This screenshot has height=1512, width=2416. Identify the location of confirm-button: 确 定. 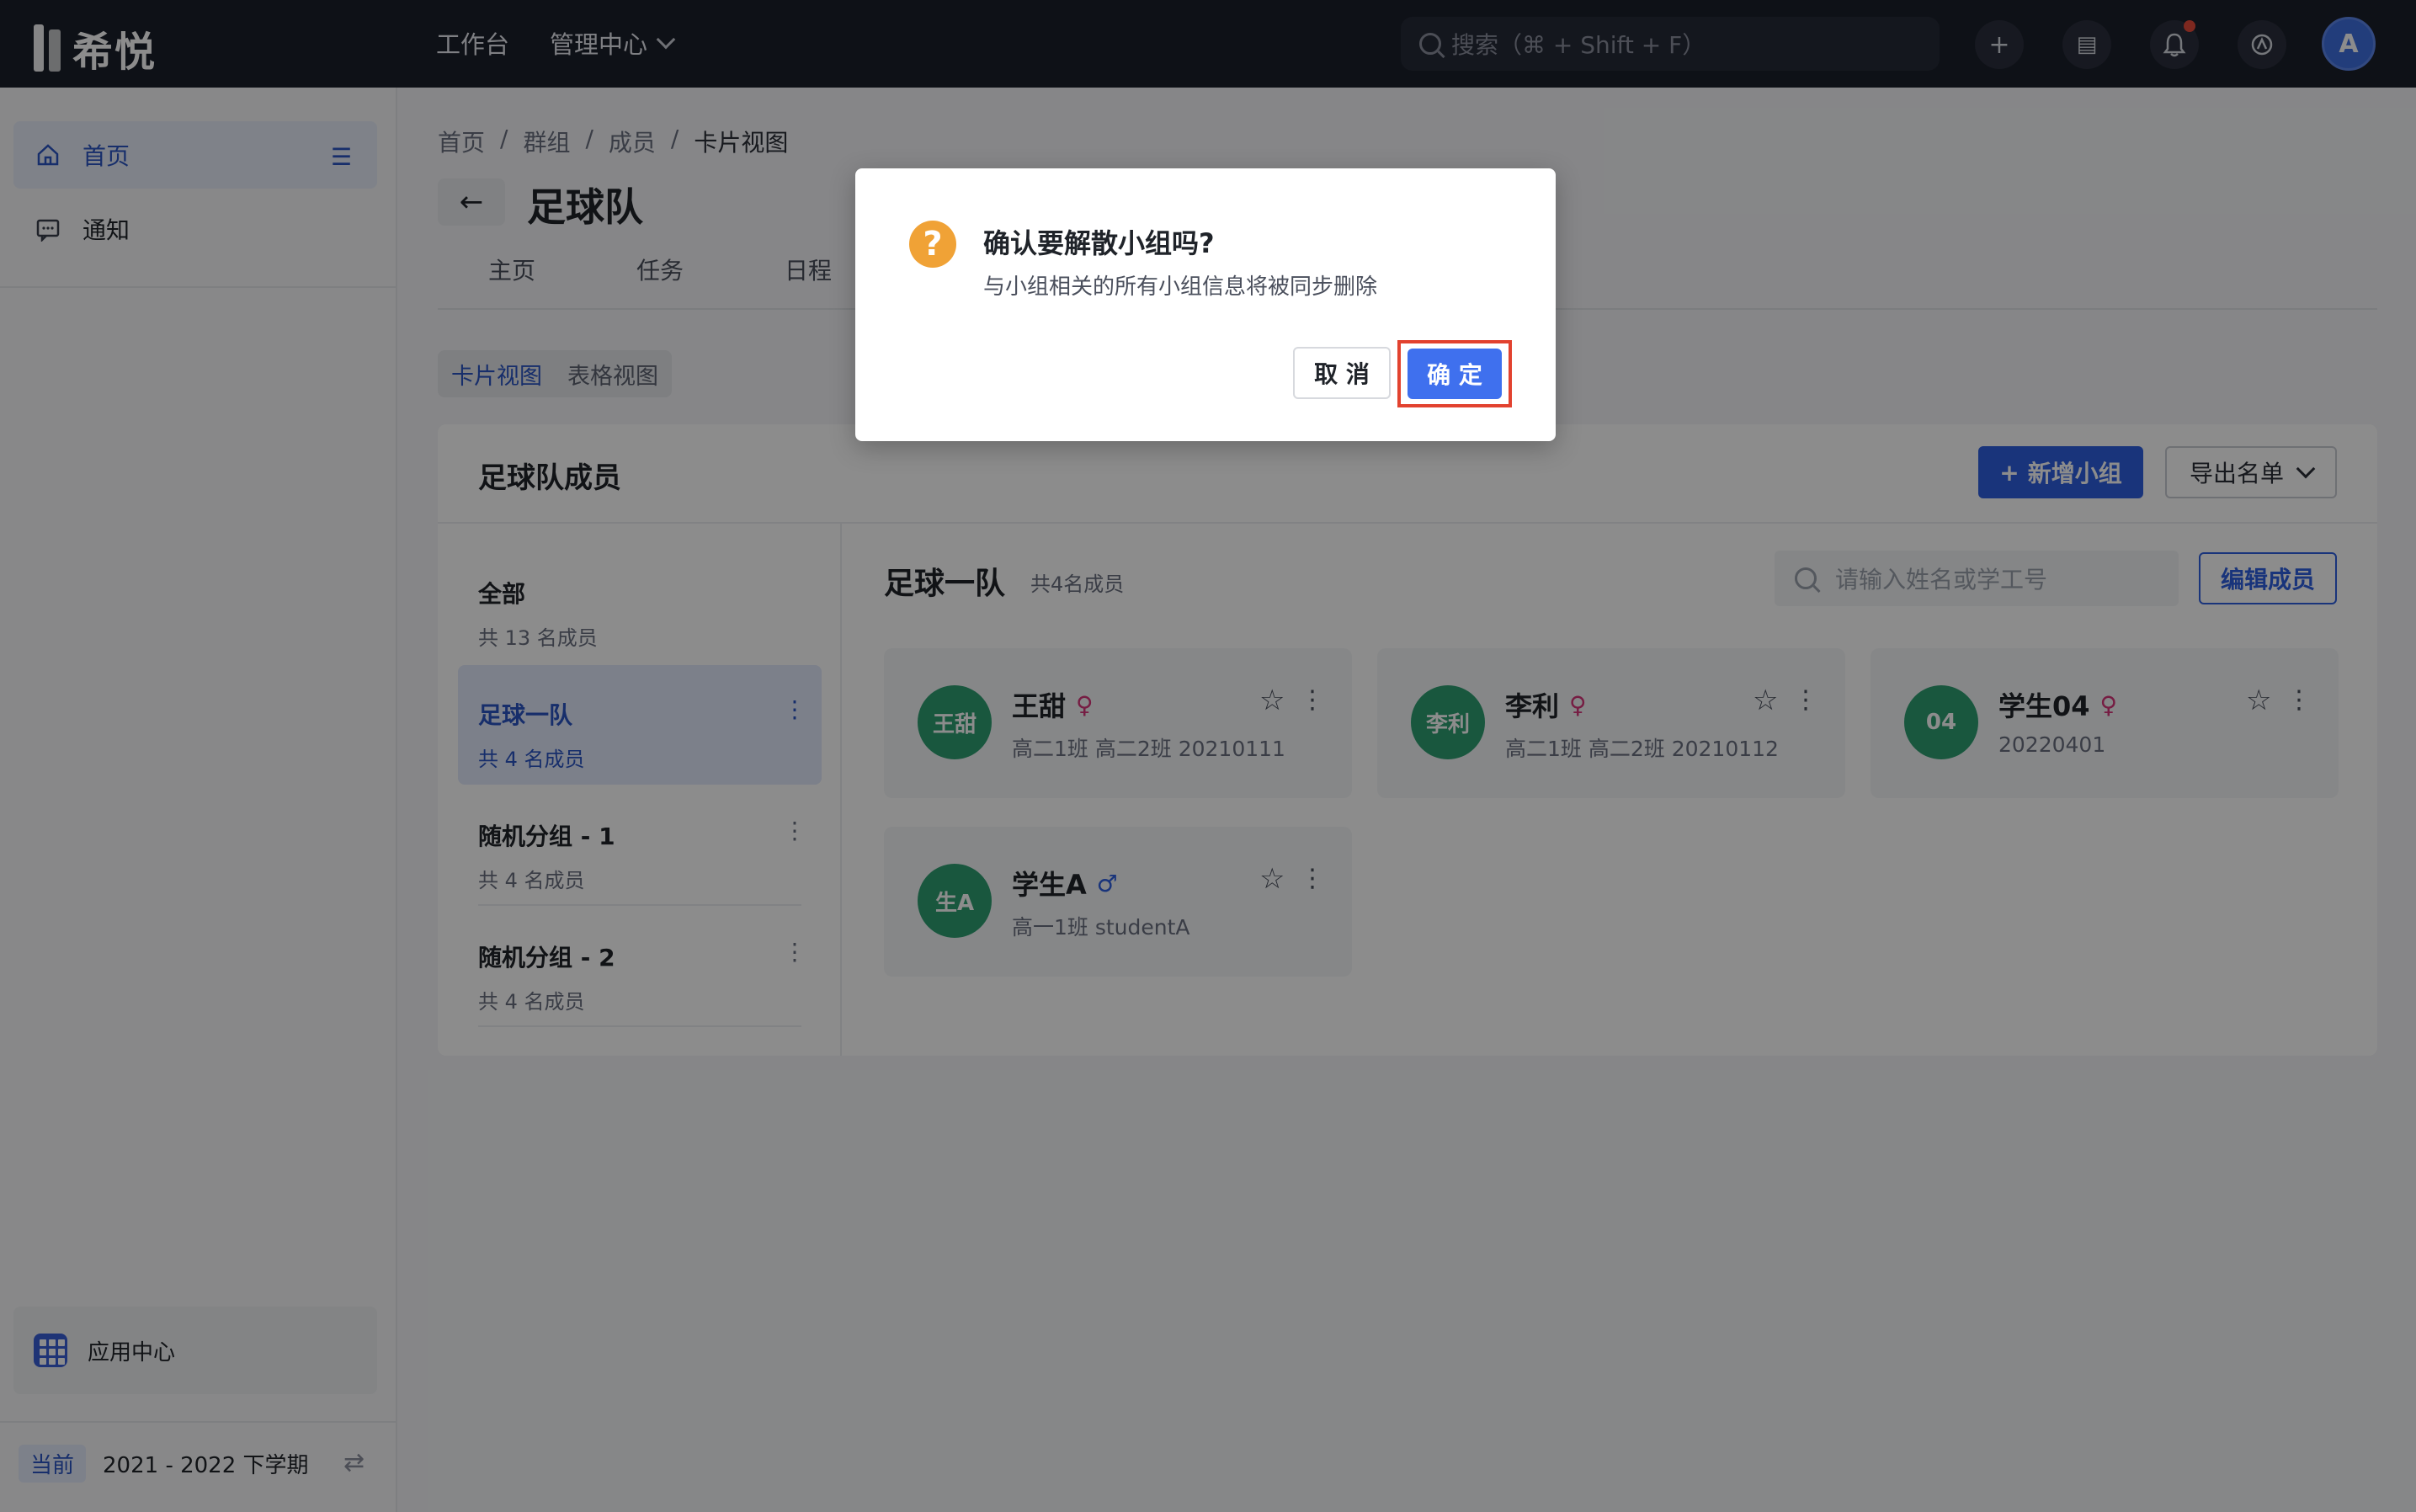
(1455, 374).